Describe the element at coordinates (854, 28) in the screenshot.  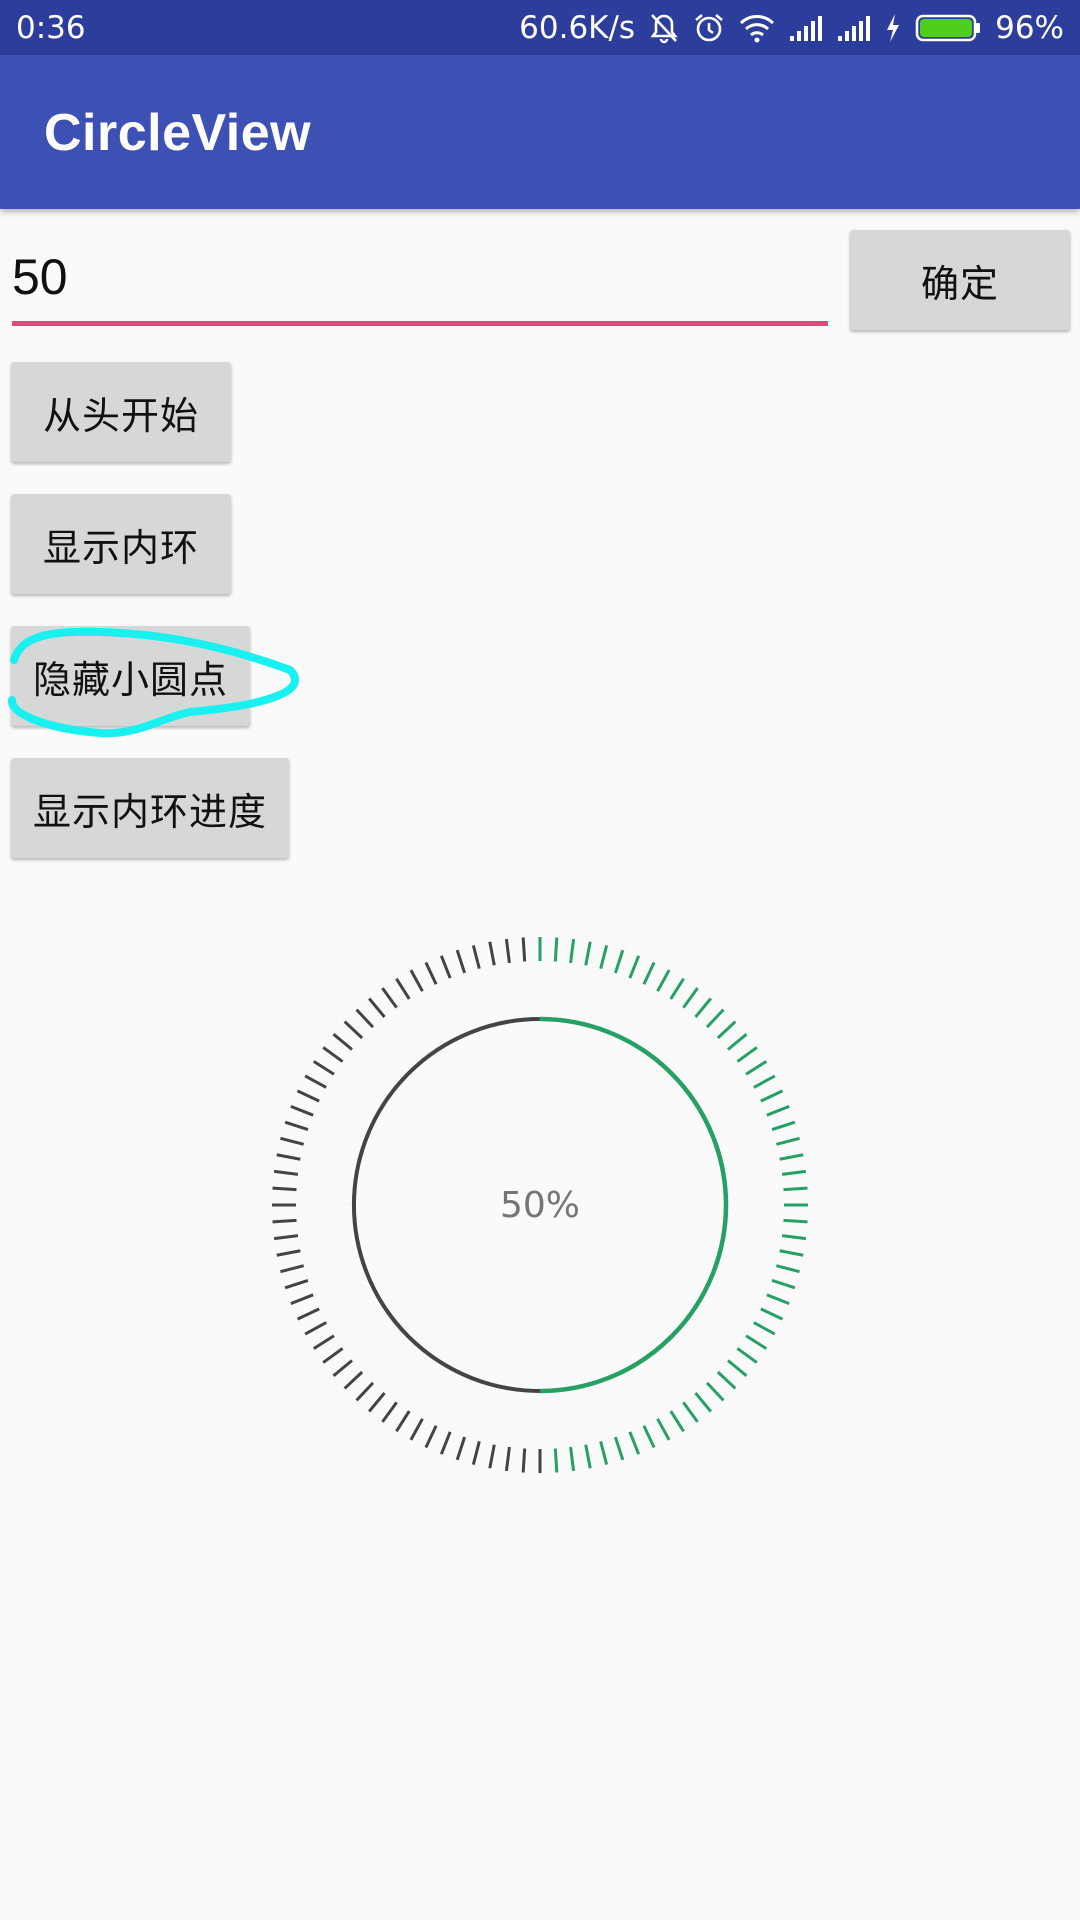
I see `signal-icon` at that location.